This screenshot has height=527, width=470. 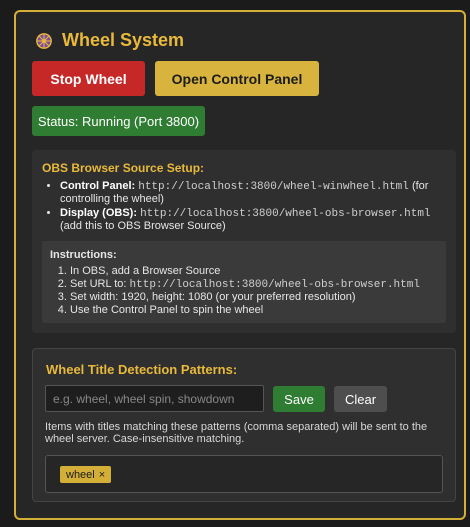 I want to click on obs-setup-title: OBS Browser Source Setup:, so click(x=123, y=168).